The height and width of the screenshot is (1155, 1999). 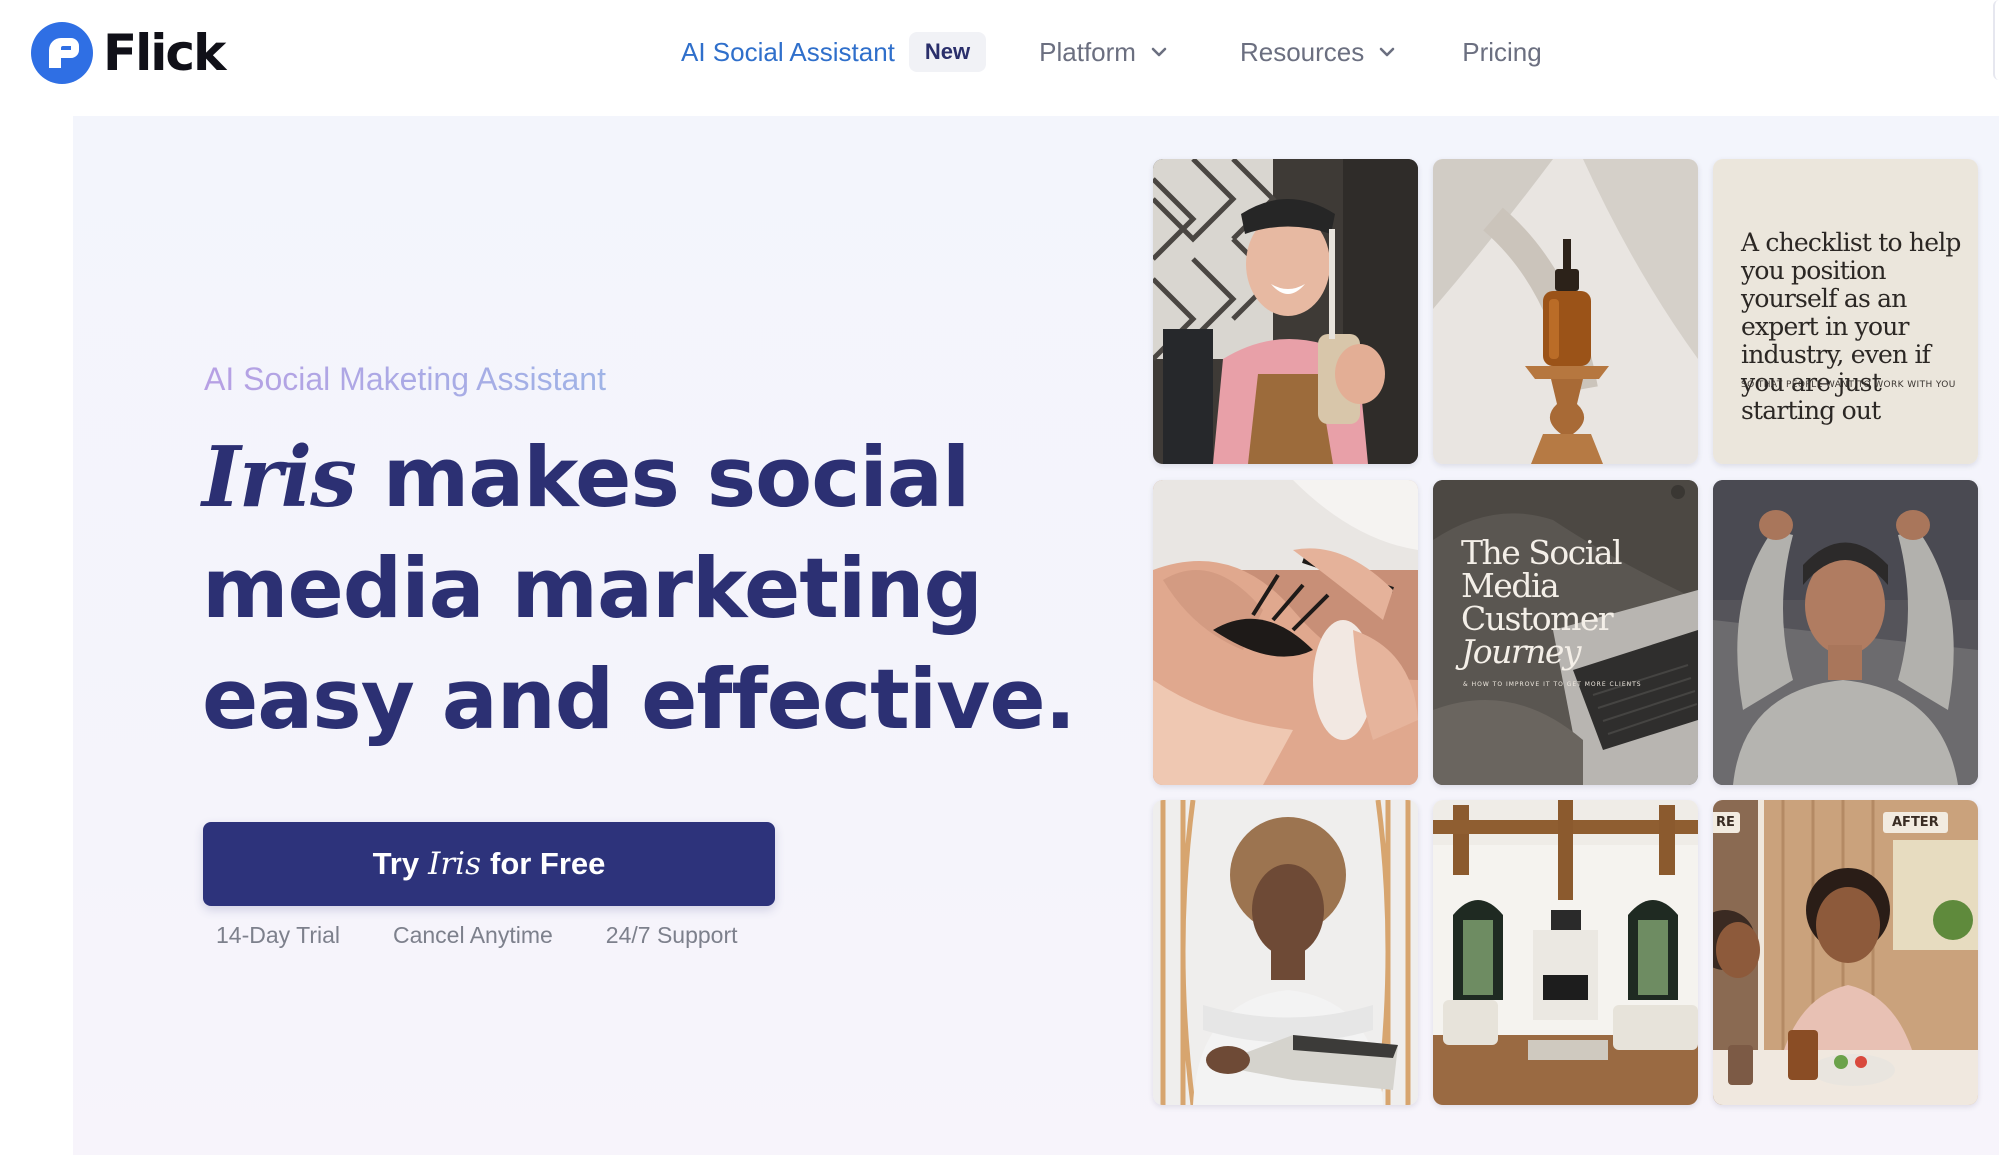 What do you see at coordinates (1565, 311) in the screenshot?
I see `serum-bottle-photo` at bounding box center [1565, 311].